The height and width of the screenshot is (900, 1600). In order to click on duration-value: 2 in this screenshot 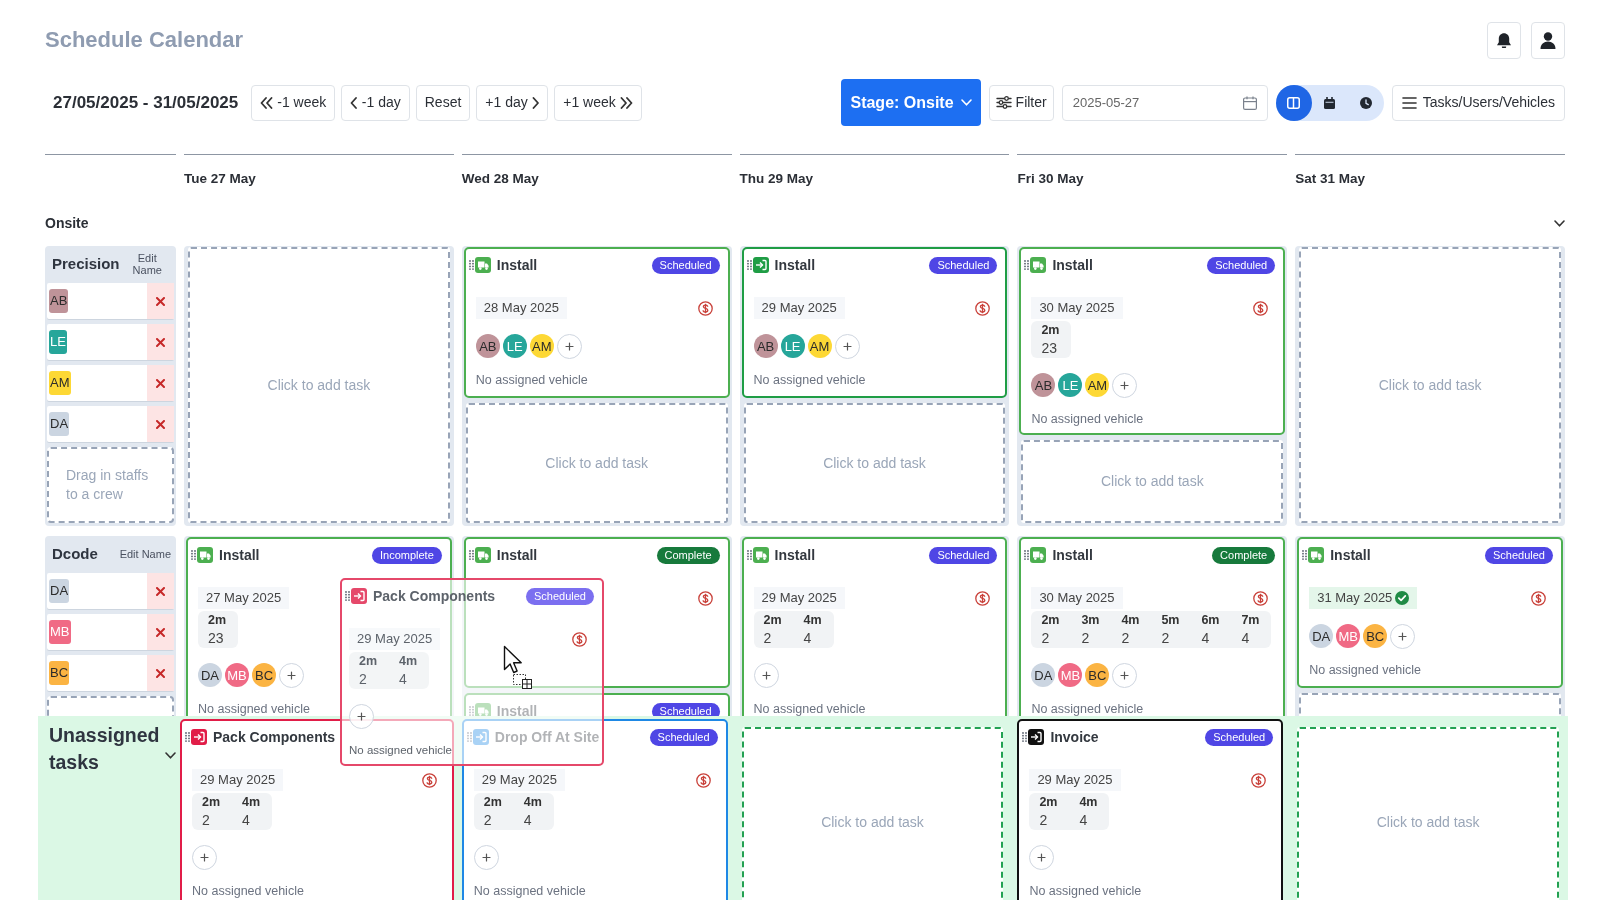, I will do `click(1166, 638)`.